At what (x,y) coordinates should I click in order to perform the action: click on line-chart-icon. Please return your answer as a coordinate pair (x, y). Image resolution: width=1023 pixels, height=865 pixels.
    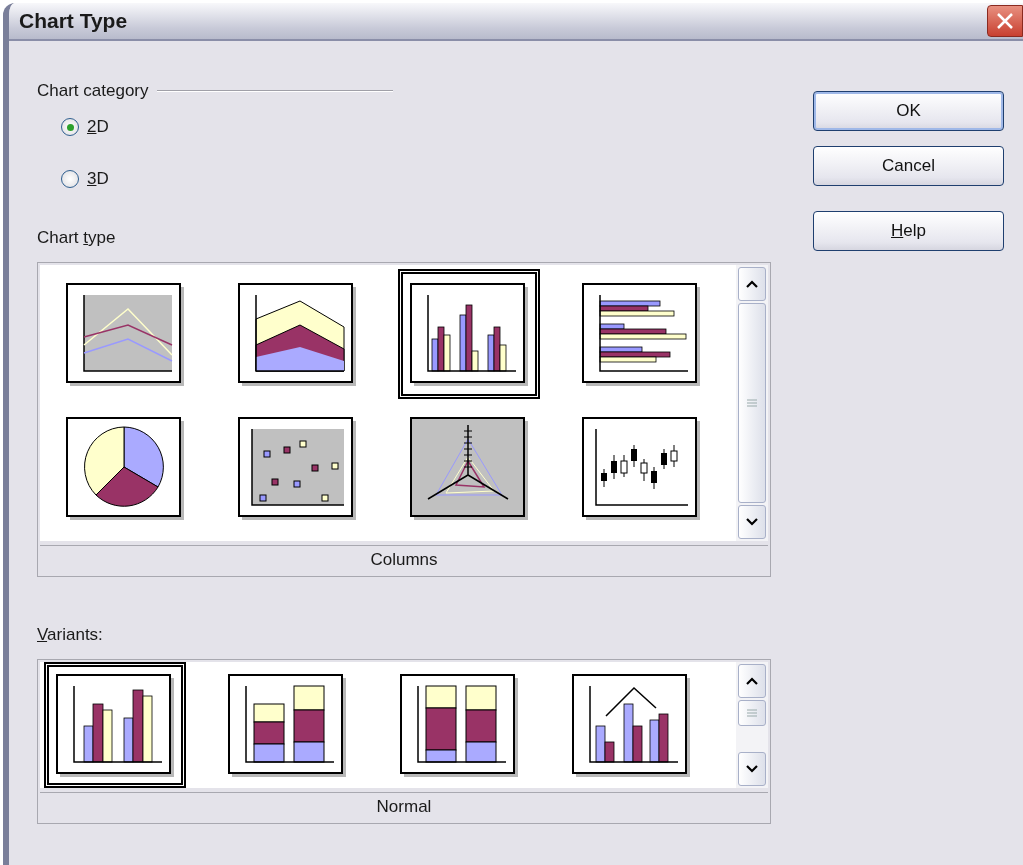
    Looking at the image, I should click on (128, 332).